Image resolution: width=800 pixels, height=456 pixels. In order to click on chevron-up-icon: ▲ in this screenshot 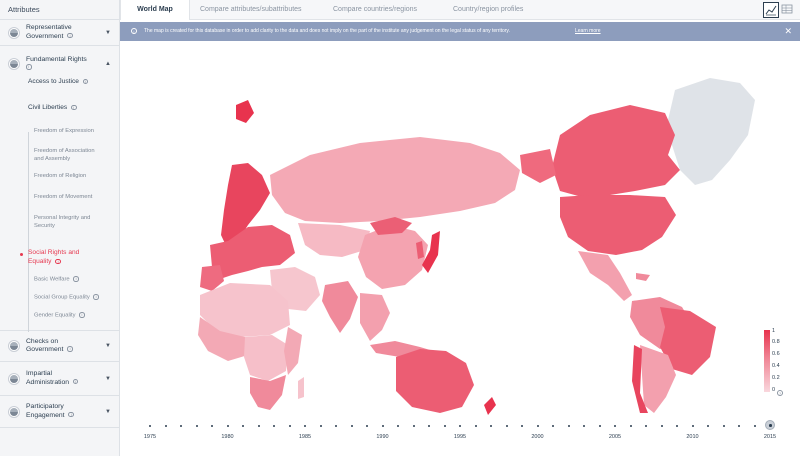, I will do `click(108, 64)`.